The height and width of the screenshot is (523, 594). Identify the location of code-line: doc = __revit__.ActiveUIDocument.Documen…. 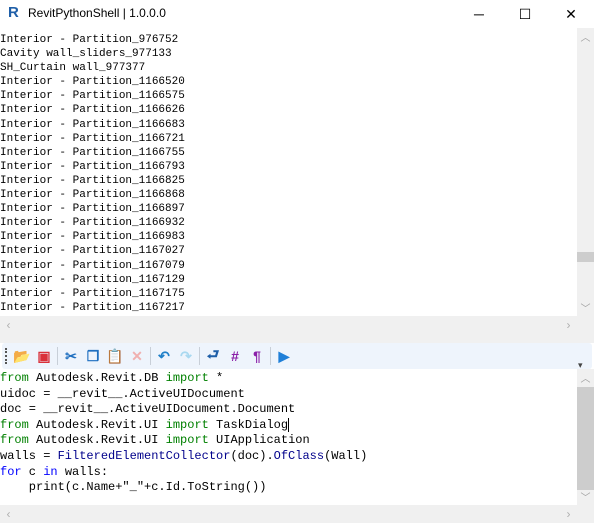
(288, 410).